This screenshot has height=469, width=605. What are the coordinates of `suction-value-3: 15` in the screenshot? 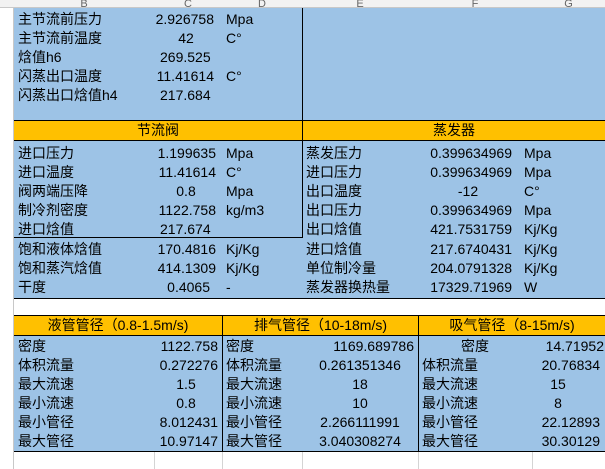 It's located at (558, 384).